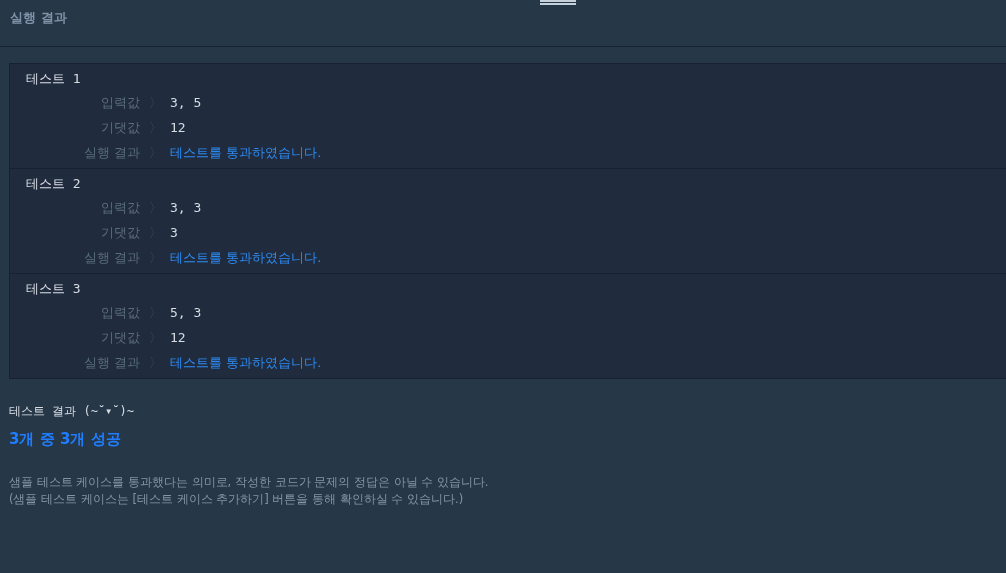 This screenshot has height=573, width=1006. What do you see at coordinates (558, 2) in the screenshot?
I see `resize-handle-icon` at bounding box center [558, 2].